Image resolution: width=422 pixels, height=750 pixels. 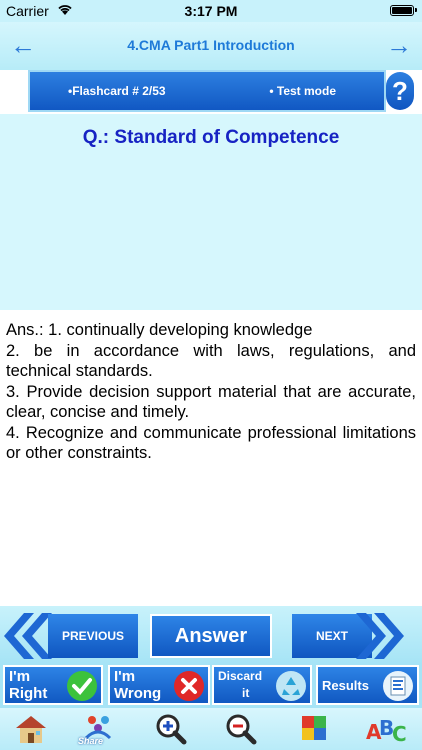 What do you see at coordinates (291, 686) in the screenshot?
I see `recycle-icon` at bounding box center [291, 686].